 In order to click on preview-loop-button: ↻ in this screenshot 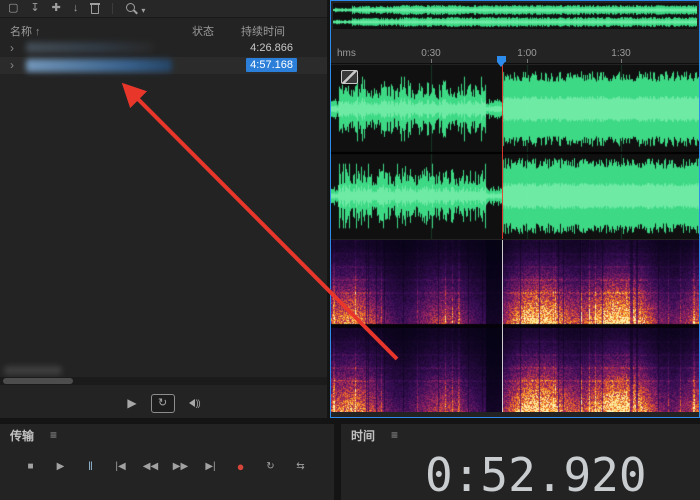, I will do `click(162, 403)`.